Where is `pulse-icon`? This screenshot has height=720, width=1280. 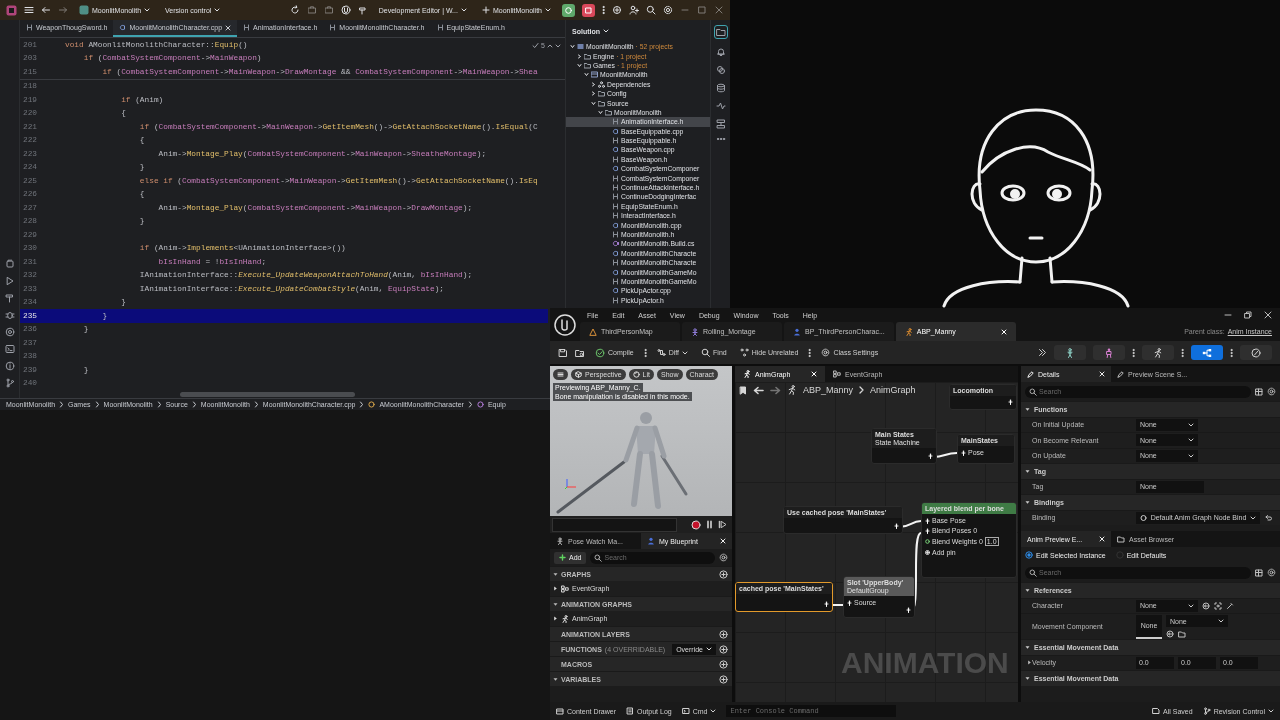 pulse-icon is located at coordinates (720, 106).